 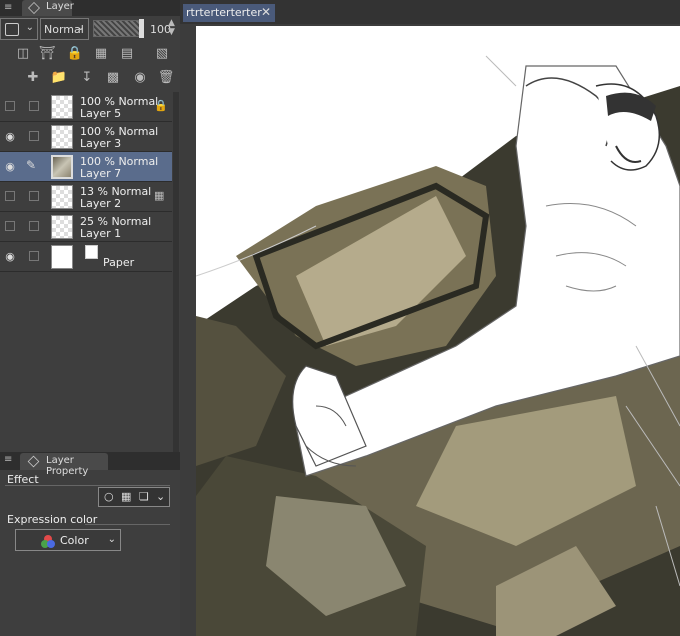 I want to click on layer-row: ◉ 100 % Normal Layer 3, so click(x=86, y=137).